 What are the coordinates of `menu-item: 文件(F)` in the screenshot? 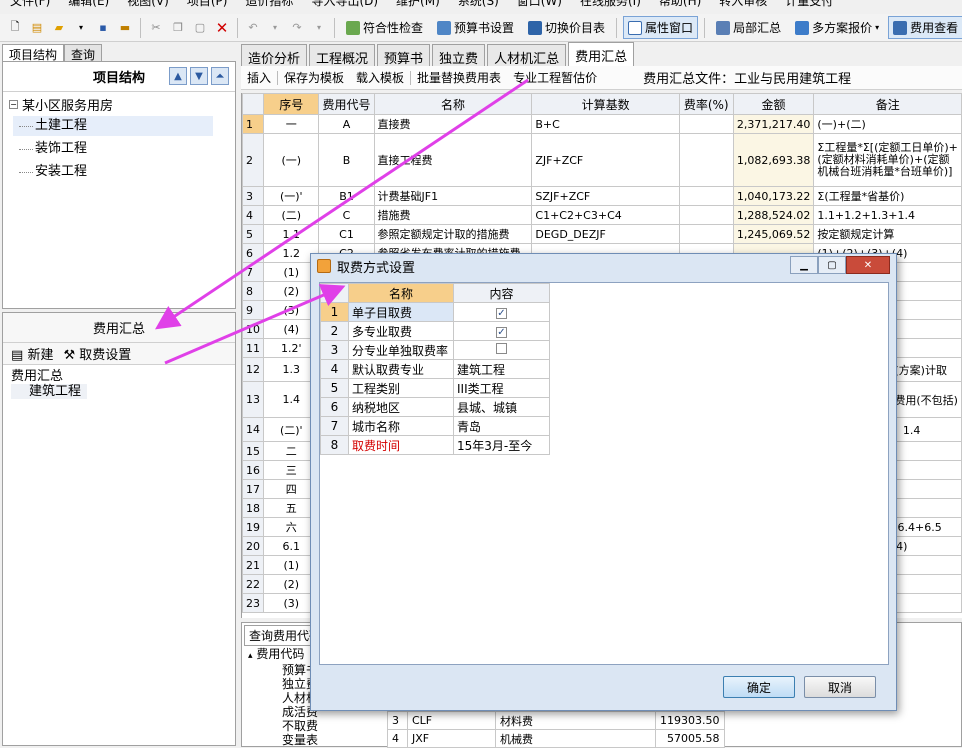 It's located at (30, 4).